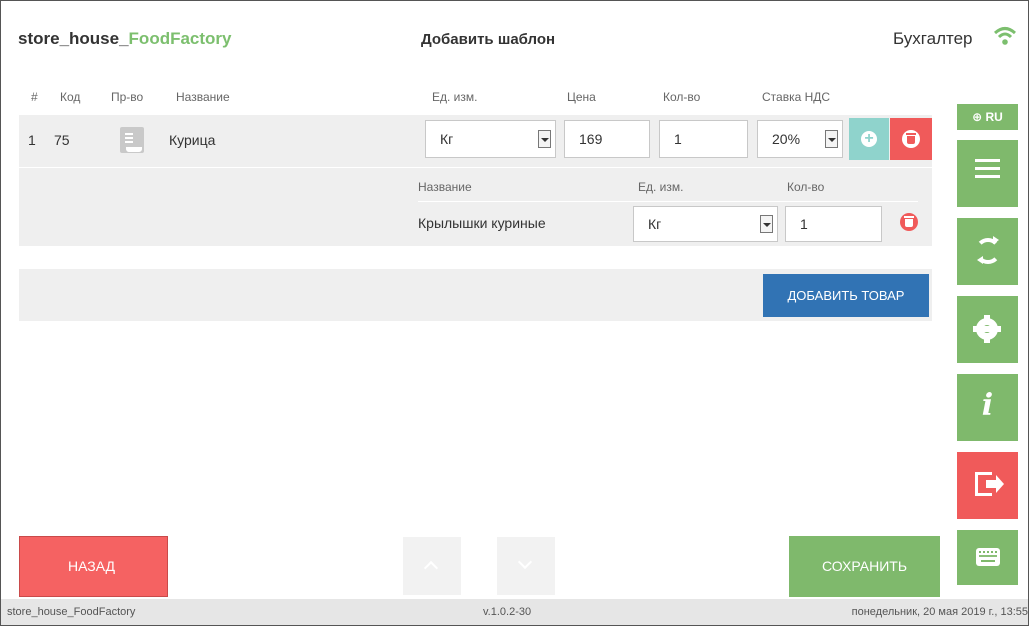 This screenshot has height=626, width=1029. I want to click on info-button: i, so click(987, 407).